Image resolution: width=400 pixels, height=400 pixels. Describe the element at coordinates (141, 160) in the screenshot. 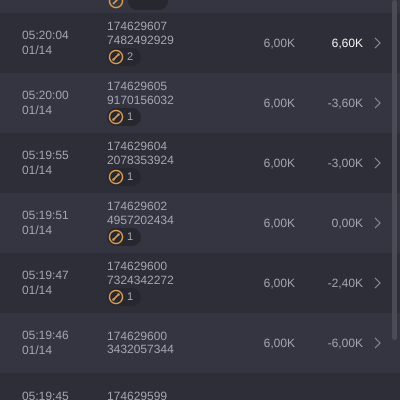

I see `id-text: 2078353924` at that location.